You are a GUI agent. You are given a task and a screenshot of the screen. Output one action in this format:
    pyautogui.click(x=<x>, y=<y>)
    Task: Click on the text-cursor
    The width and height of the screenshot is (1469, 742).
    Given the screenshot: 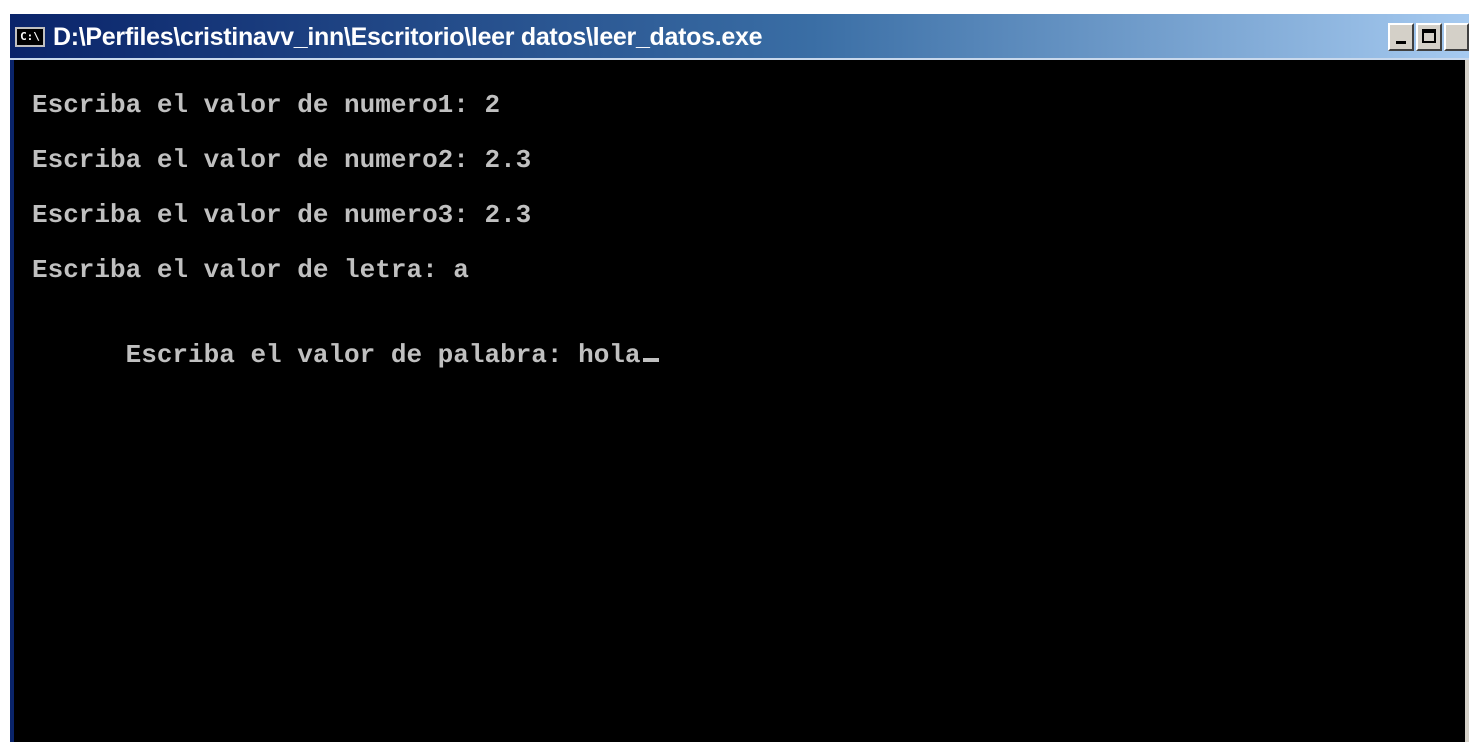 What is the action you would take?
    pyautogui.click(x=650, y=360)
    